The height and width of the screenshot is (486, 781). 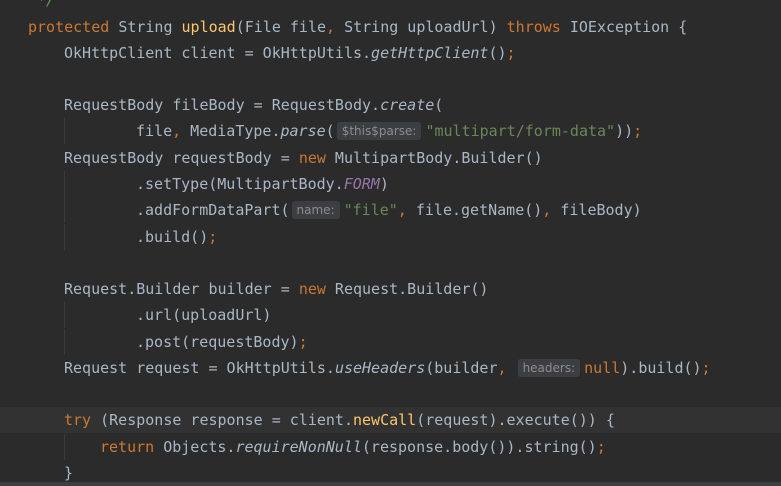 What do you see at coordinates (222, 342) in the screenshot?
I see `code-text: .post(requestBody);` at bounding box center [222, 342].